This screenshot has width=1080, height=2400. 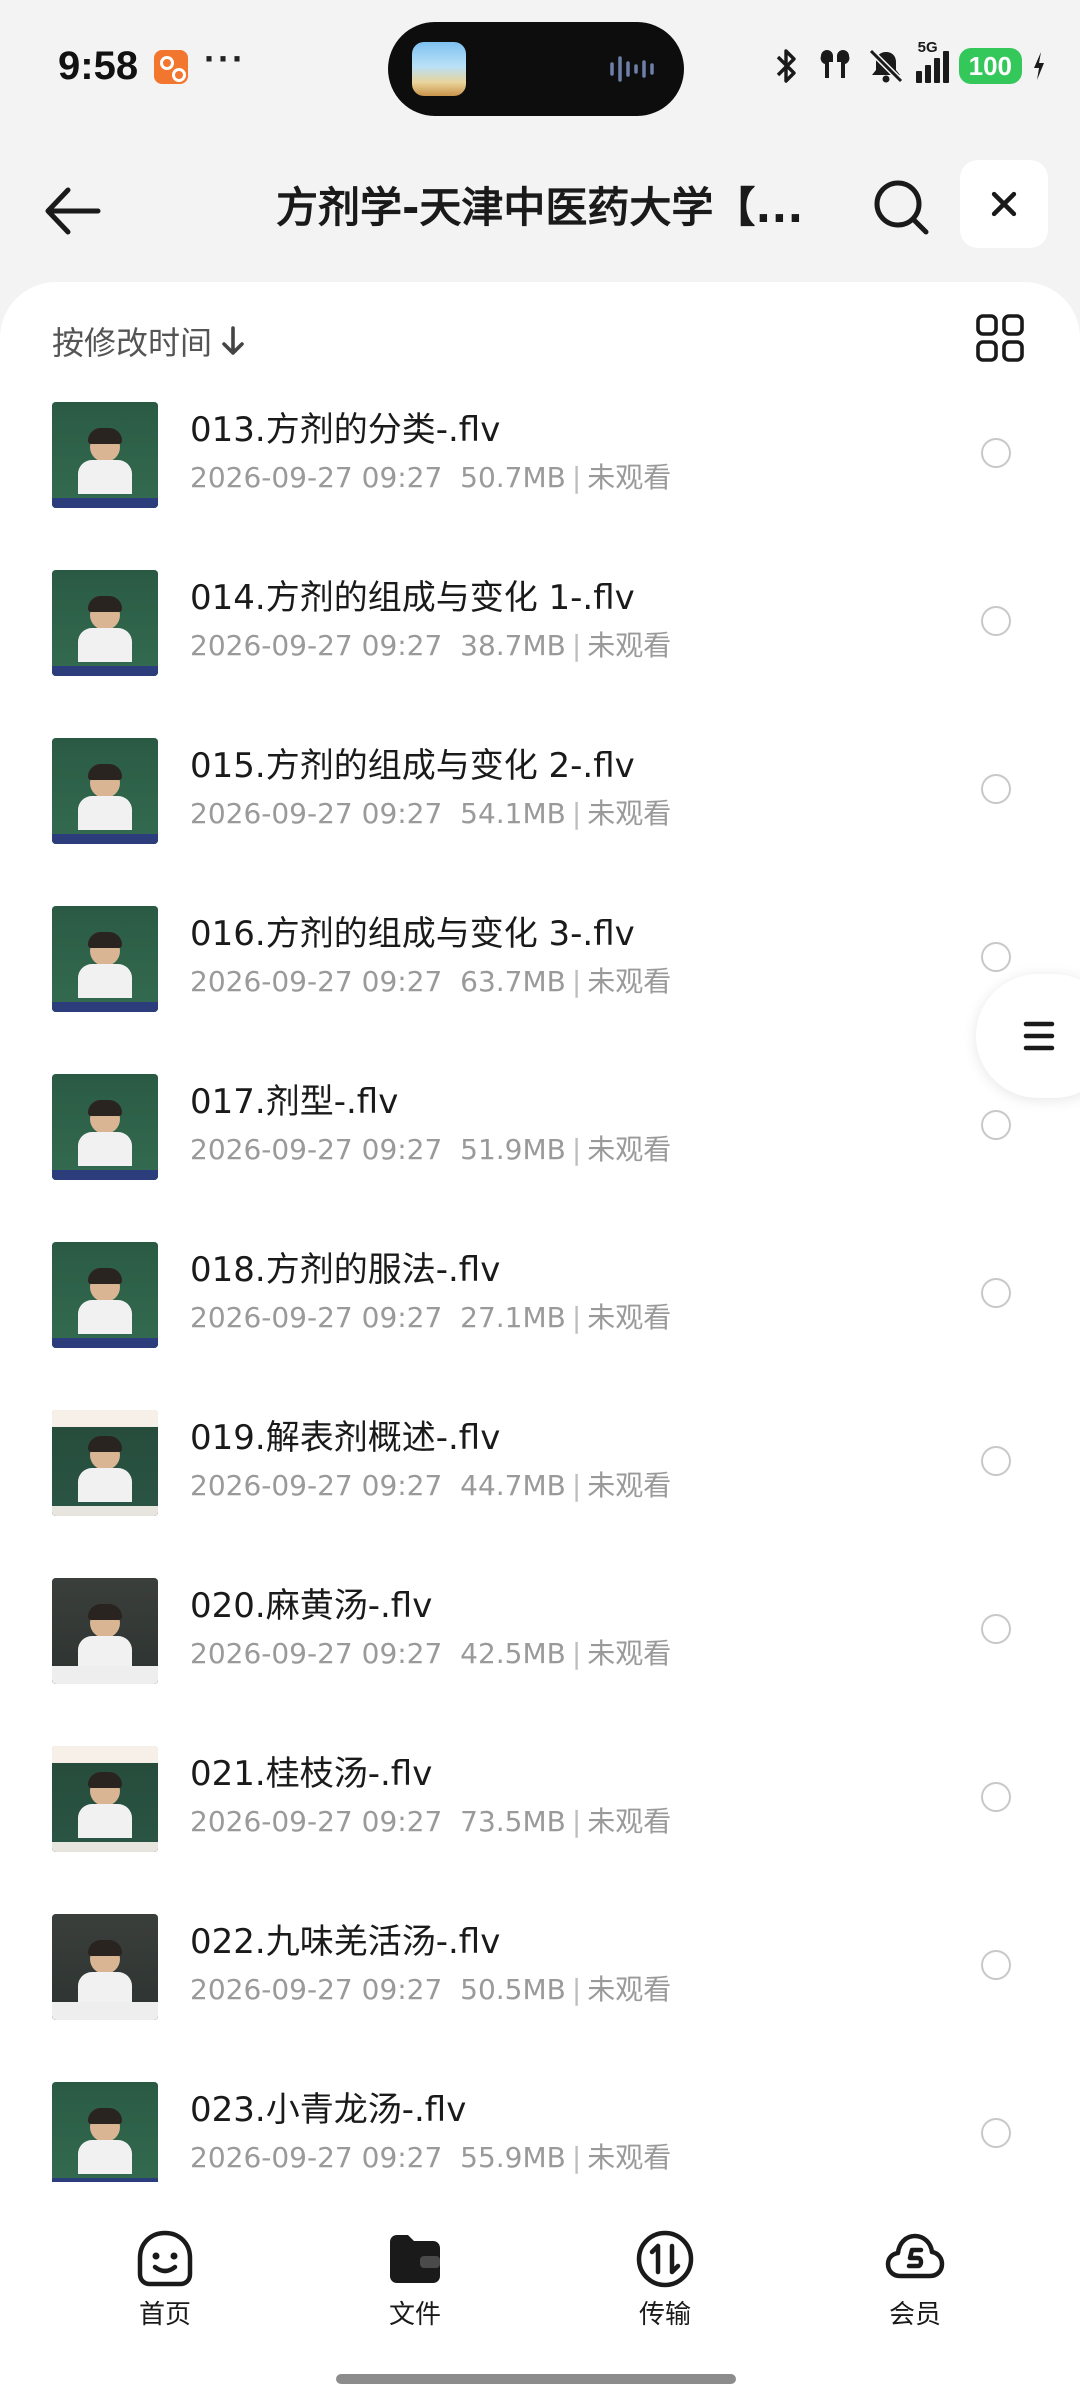 What do you see at coordinates (430, 1822) in the screenshot?
I see `file-meta: 2026-09-27 09:27 73.5MB | 未观看` at bounding box center [430, 1822].